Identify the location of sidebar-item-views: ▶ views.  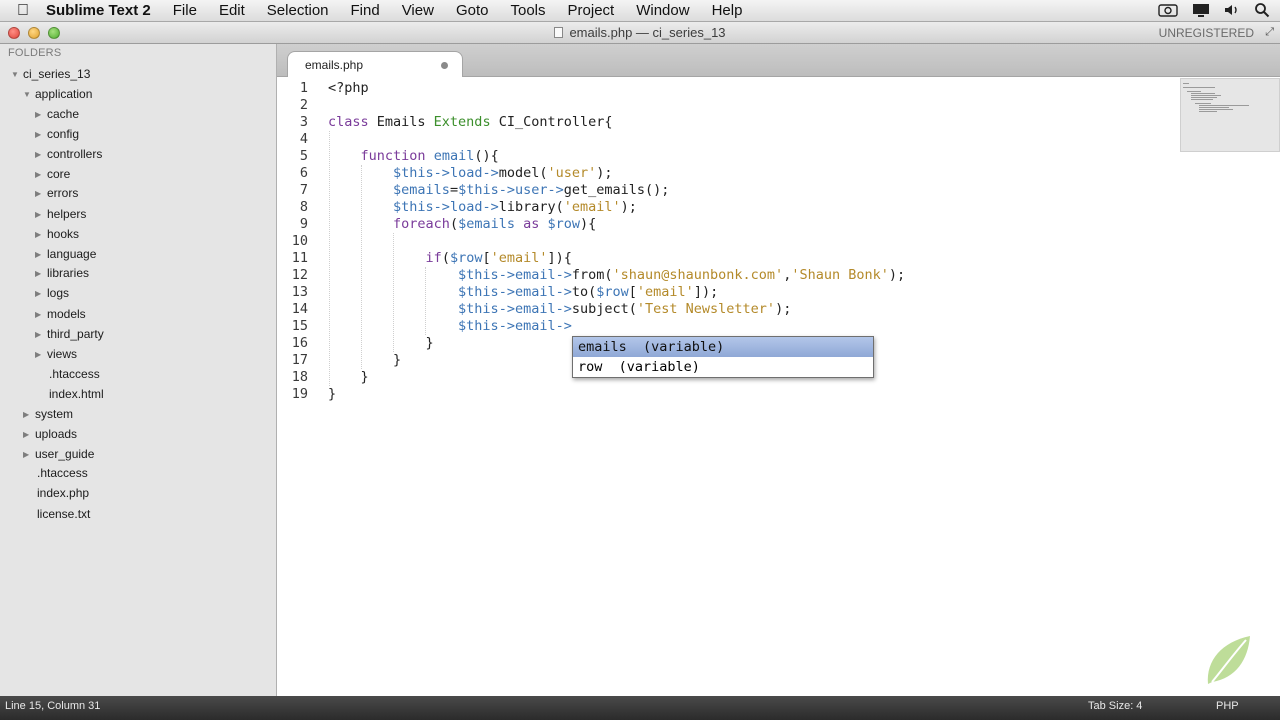
(56, 354).